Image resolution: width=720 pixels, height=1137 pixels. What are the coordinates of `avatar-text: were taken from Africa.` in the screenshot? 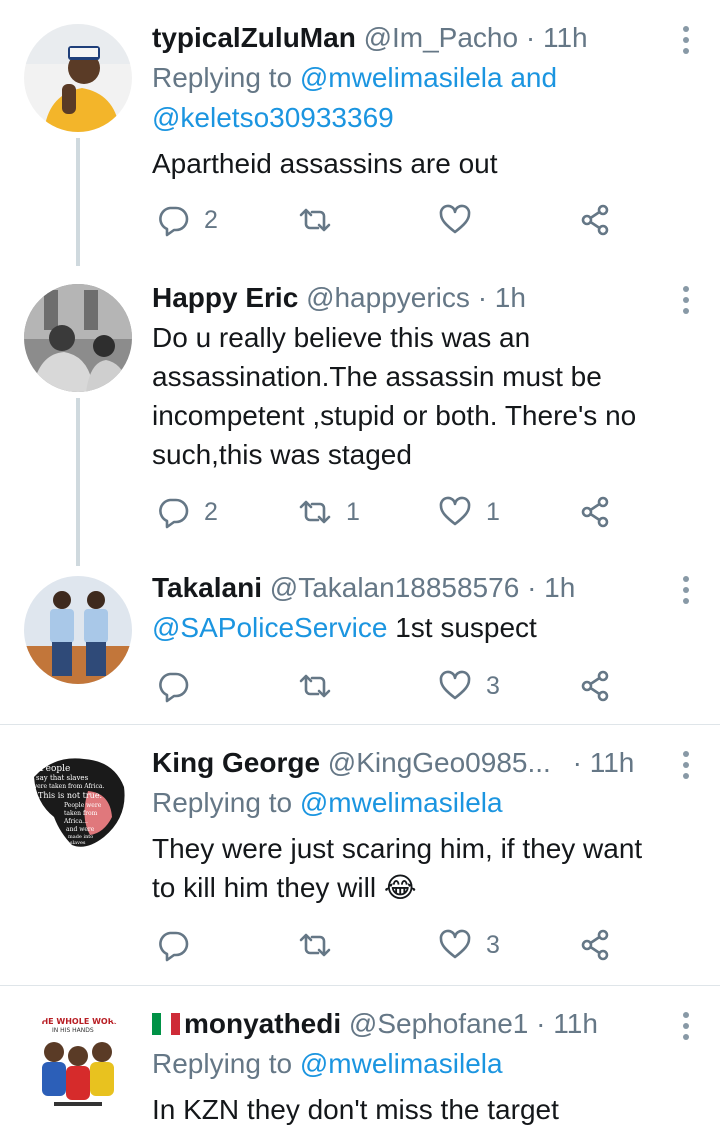 It's located at (68, 786).